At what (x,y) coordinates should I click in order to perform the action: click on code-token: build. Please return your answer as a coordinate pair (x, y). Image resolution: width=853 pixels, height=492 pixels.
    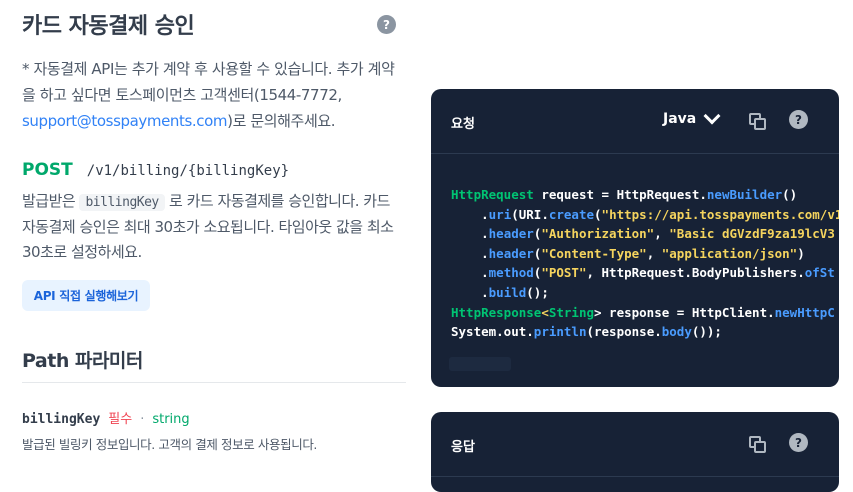
    Looking at the image, I should click on (507, 292).